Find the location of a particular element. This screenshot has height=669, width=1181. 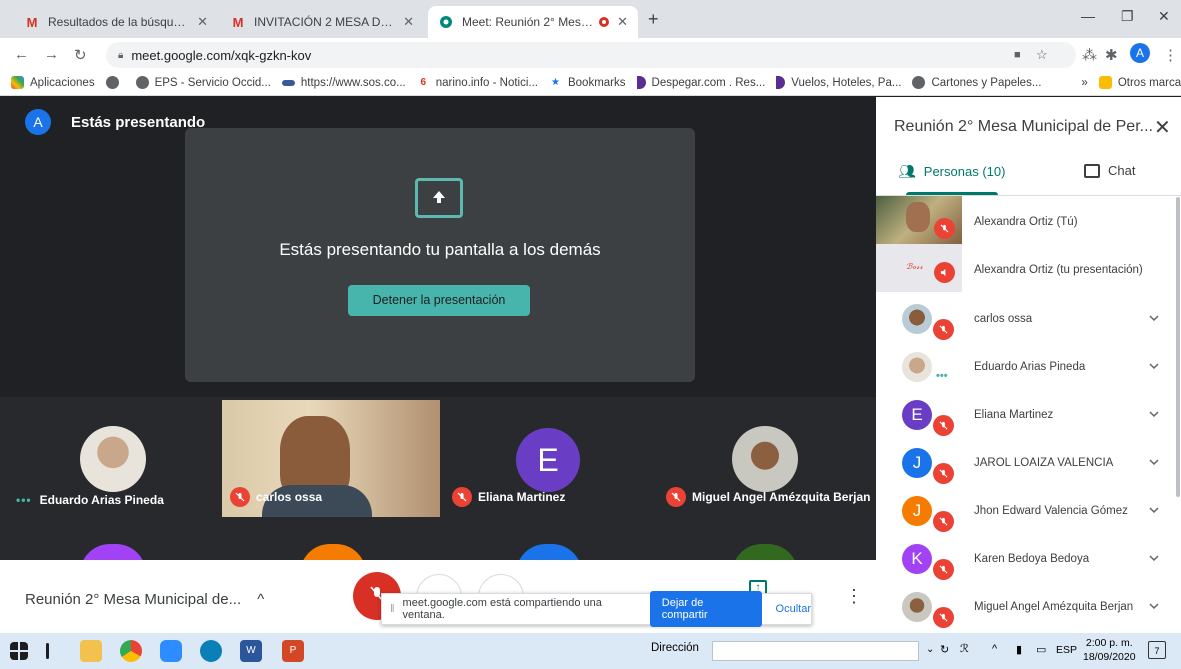

bookmark-bookmarks: ★ Bookmarks is located at coordinates (587, 82).